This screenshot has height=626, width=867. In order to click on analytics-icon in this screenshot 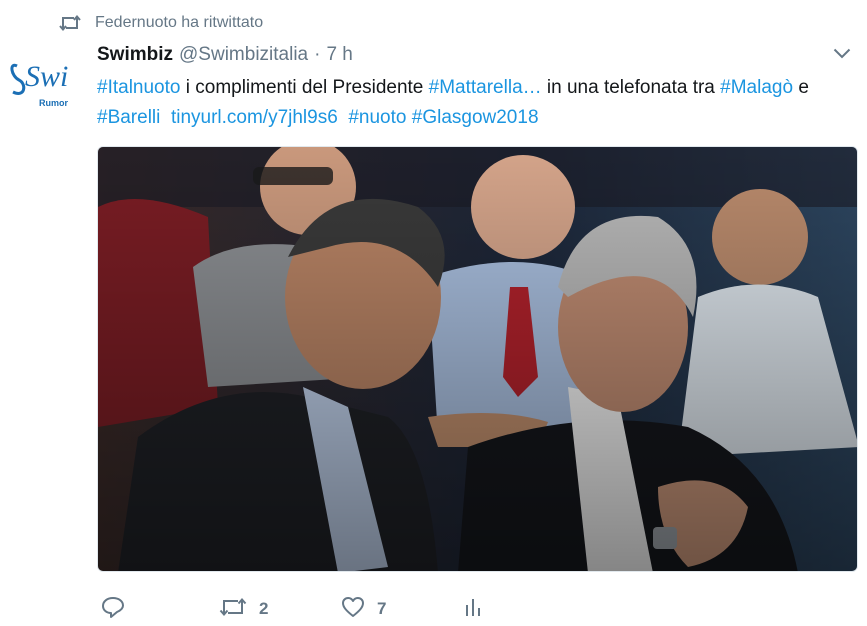, I will do `click(473, 609)`.